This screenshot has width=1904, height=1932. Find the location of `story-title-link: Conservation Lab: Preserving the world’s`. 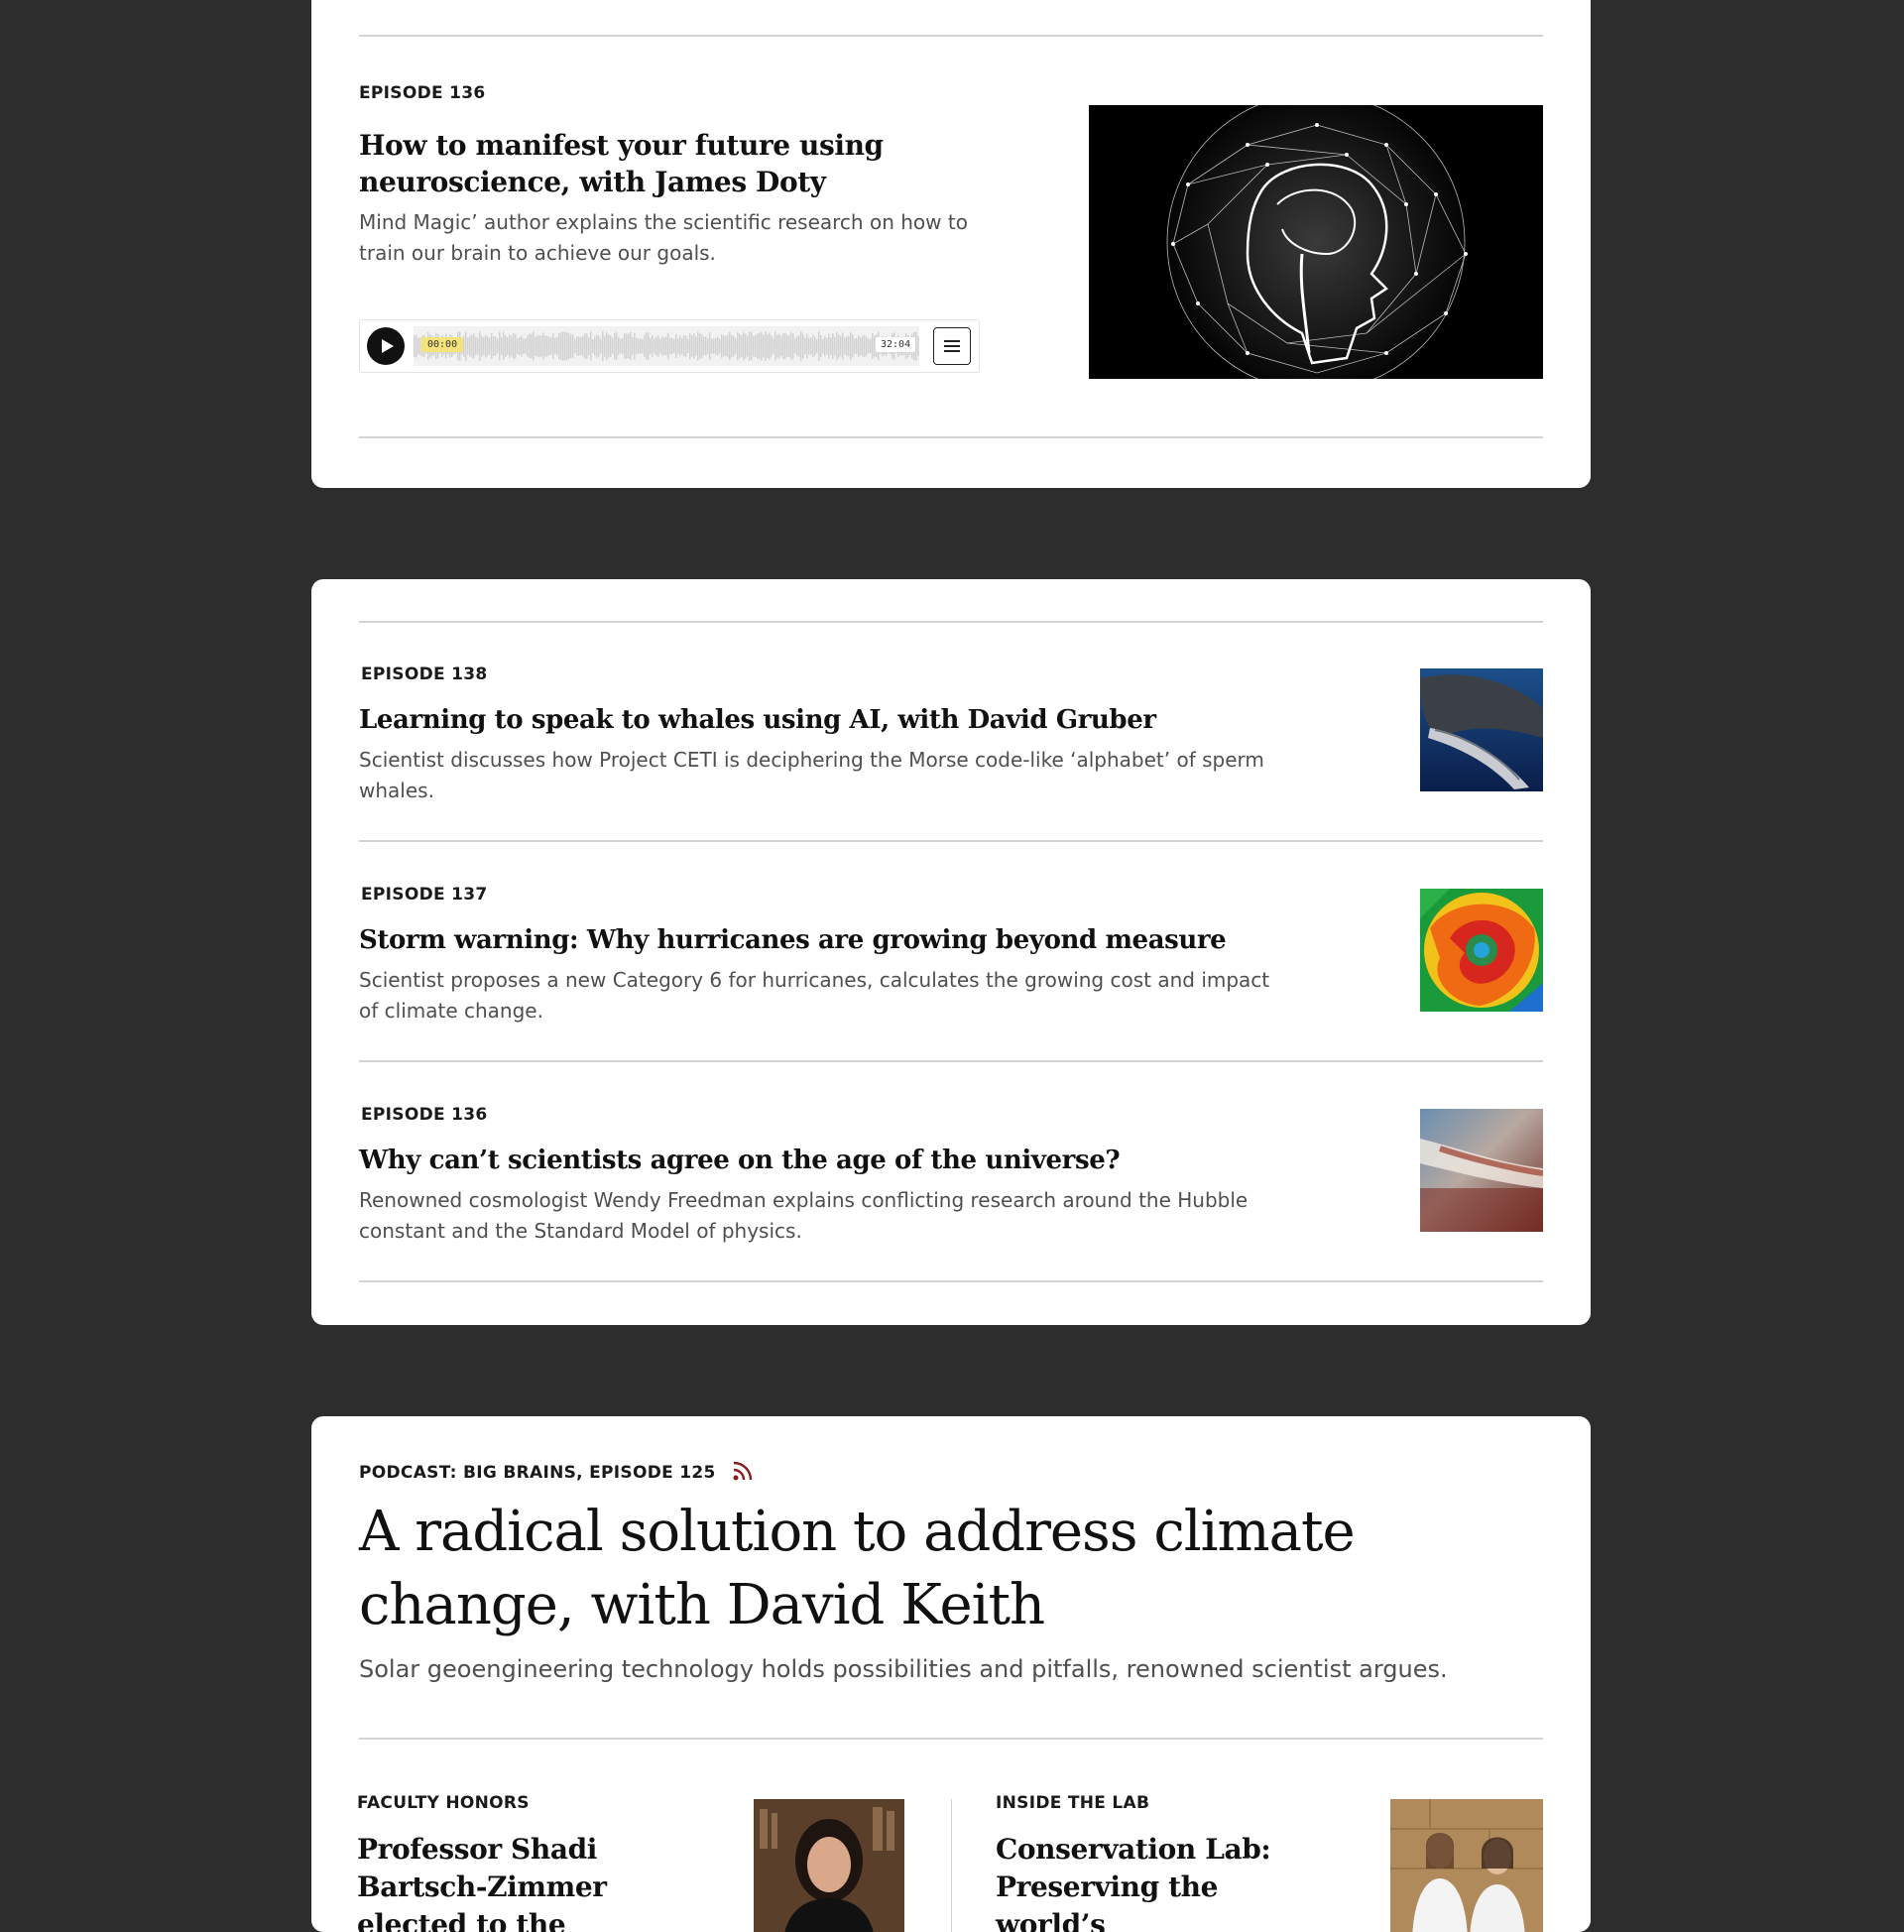

story-title-link: Conservation Lab: Preserving the world’s is located at coordinates (1159, 1881).